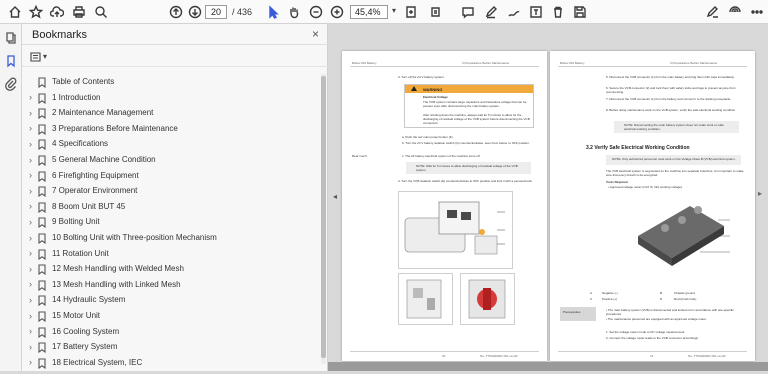 Image resolution: width=768 pixels, height=374 pixels. What do you see at coordinates (315, 34) in the screenshot?
I see `close-panel-button: ×` at bounding box center [315, 34].